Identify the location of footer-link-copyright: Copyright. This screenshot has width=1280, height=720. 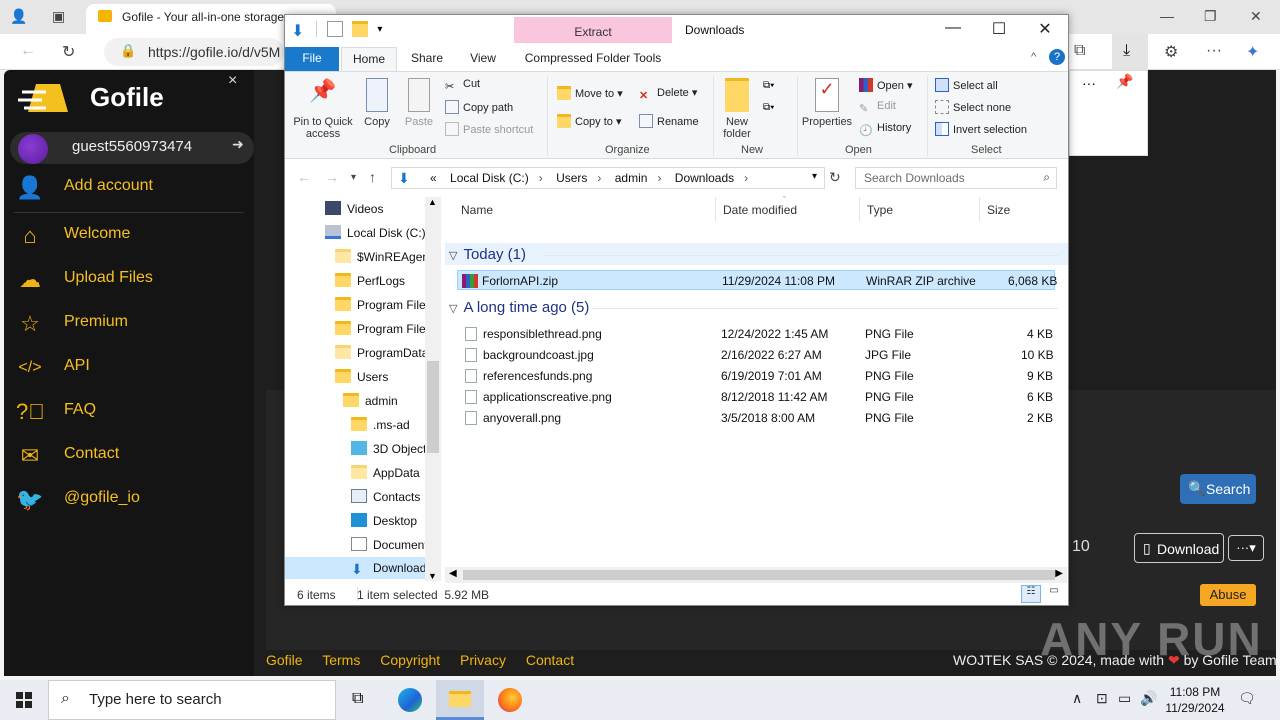
(410, 660).